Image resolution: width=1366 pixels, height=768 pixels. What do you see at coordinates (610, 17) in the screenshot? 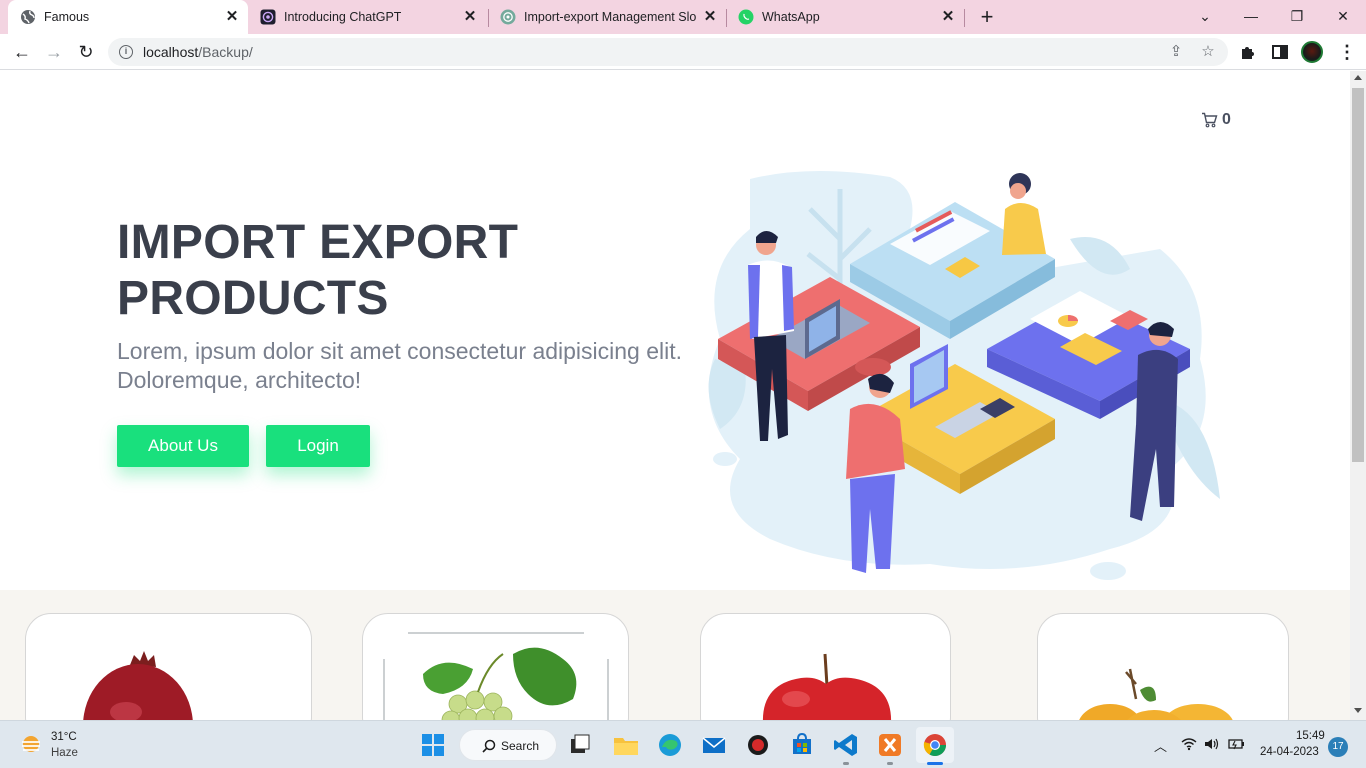
I see `tab-title: Import-export Management Slog` at bounding box center [610, 17].